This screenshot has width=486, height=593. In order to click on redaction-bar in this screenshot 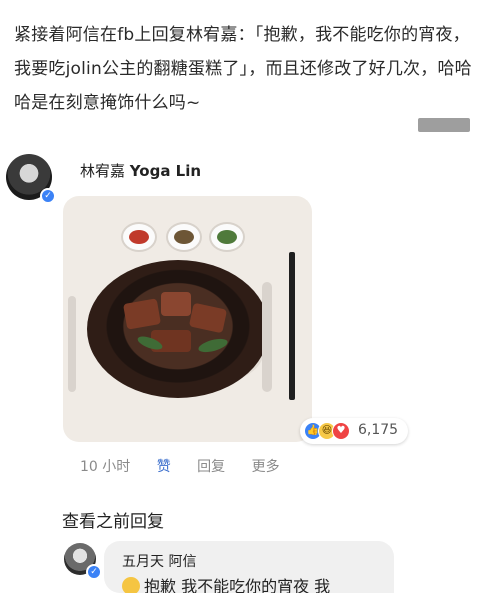, I will do `click(444, 125)`.